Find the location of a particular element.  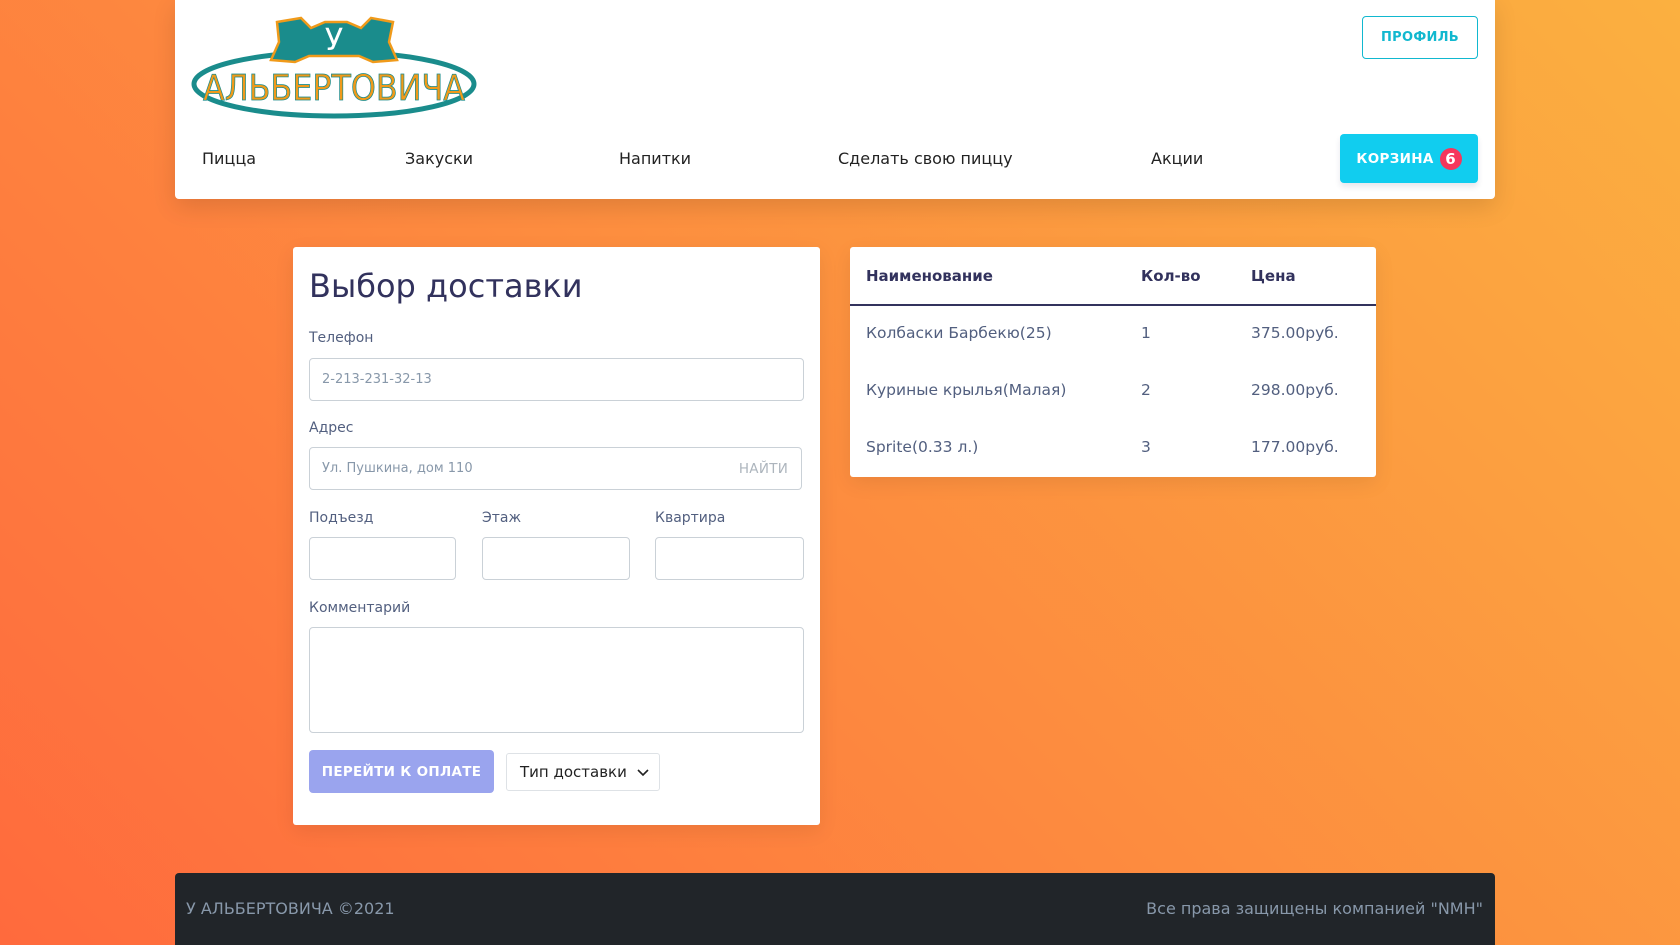

logo-graphic: У АЛЬБЕРТОВИЧА is located at coordinates (334, 67).